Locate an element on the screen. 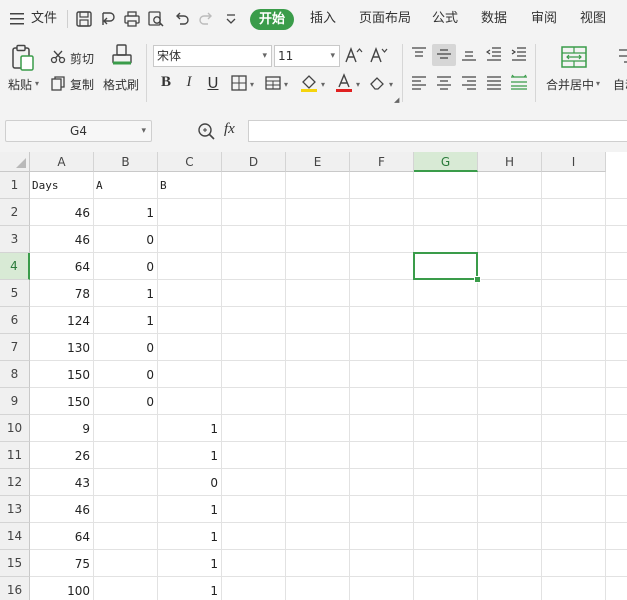 This screenshot has width=627, height=600. justify-icon is located at coordinates (494, 83).